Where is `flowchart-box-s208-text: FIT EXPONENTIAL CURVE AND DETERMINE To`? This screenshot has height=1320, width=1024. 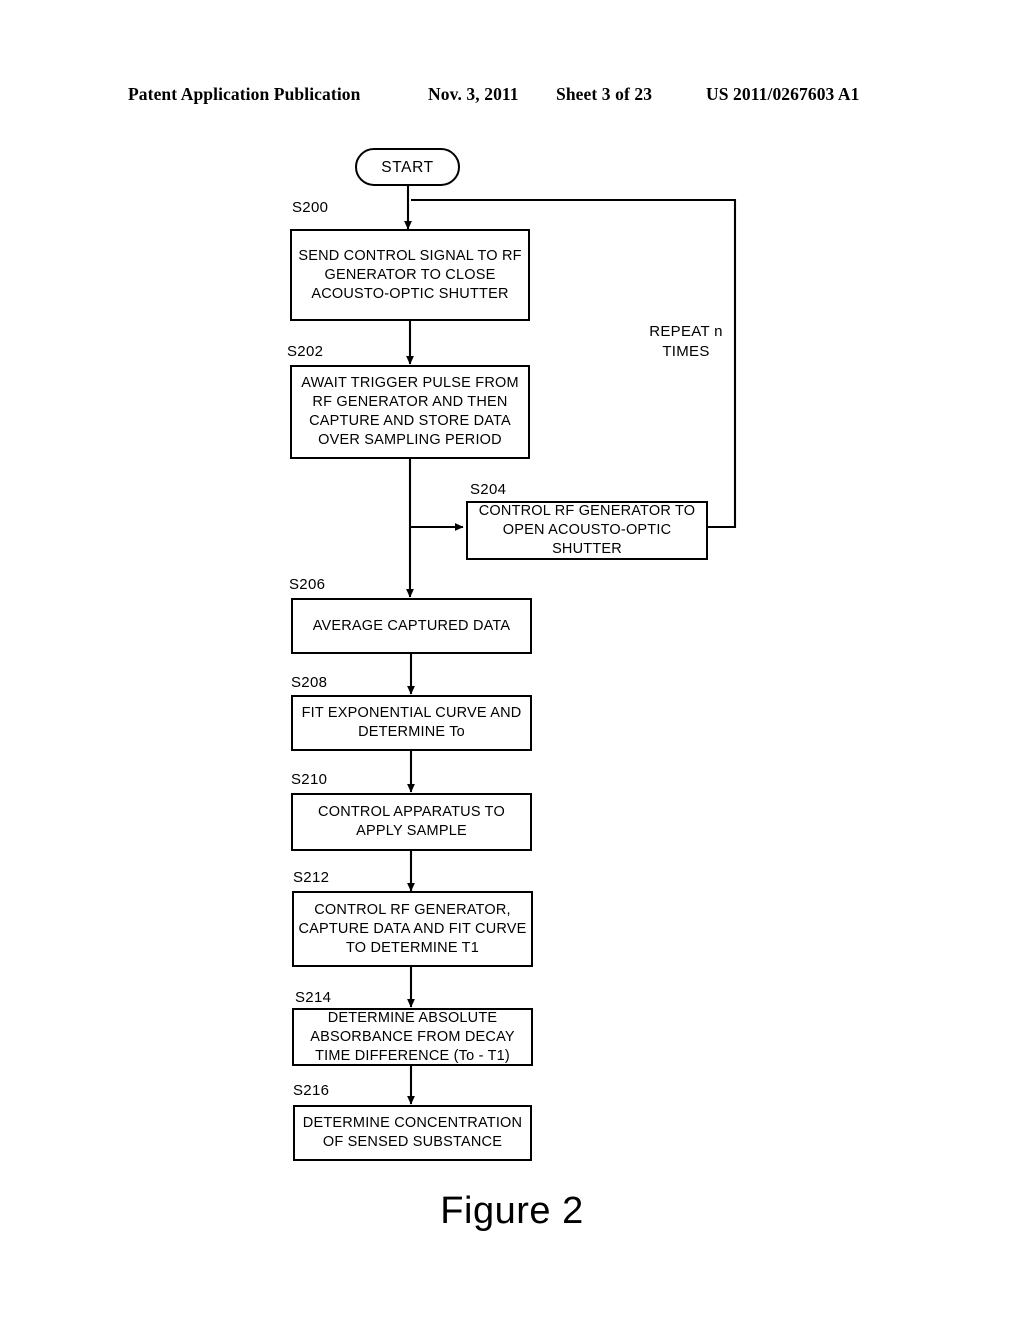
flowchart-box-s208-text: FIT EXPONENTIAL CURVE AND DETERMINE To is located at coordinates (411, 722).